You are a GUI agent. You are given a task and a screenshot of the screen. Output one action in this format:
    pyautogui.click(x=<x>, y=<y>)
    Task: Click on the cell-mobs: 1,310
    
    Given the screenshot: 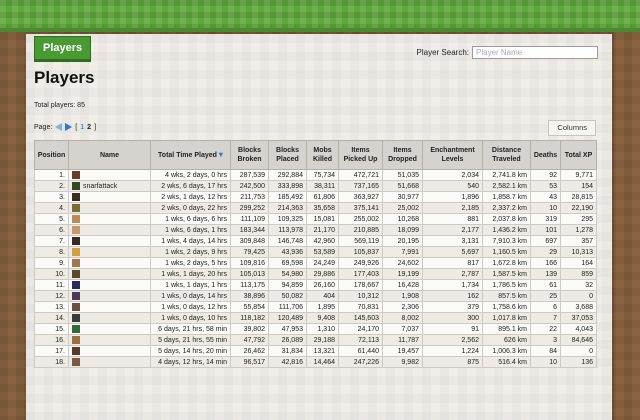 What is the action you would take?
    pyautogui.click(x=322, y=329)
    